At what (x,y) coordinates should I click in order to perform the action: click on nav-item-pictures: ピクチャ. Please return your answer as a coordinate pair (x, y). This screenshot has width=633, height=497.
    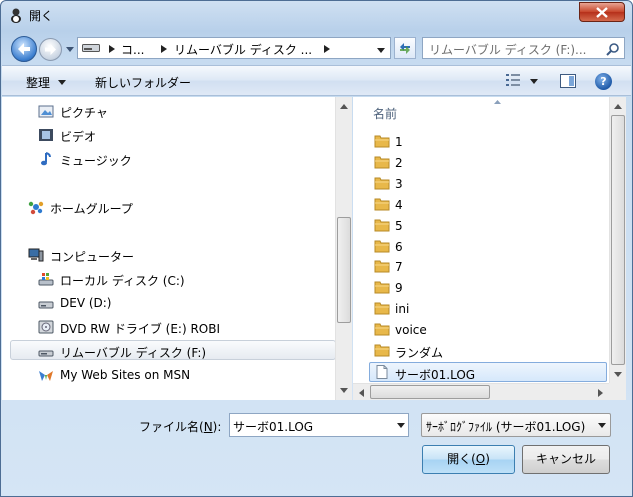
    Looking at the image, I should click on (201, 111).